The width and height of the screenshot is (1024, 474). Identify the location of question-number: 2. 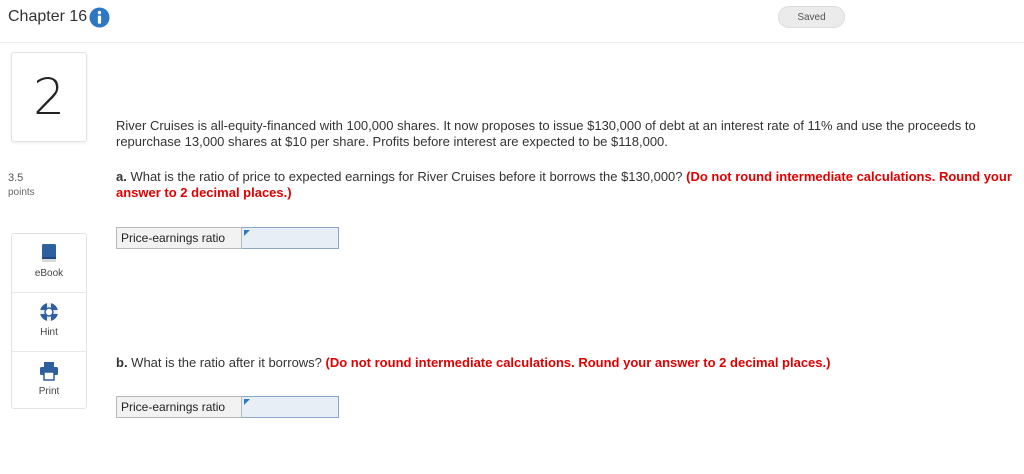
(49, 97).